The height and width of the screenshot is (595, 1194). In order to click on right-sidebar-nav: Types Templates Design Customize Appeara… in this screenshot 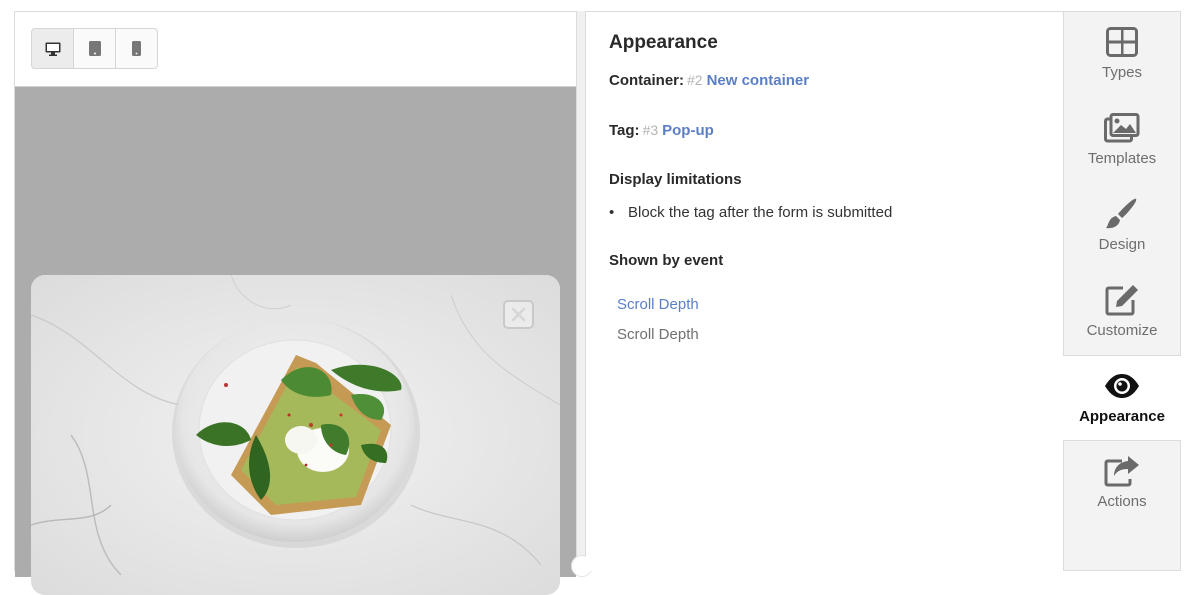, I will do `click(1122, 291)`.